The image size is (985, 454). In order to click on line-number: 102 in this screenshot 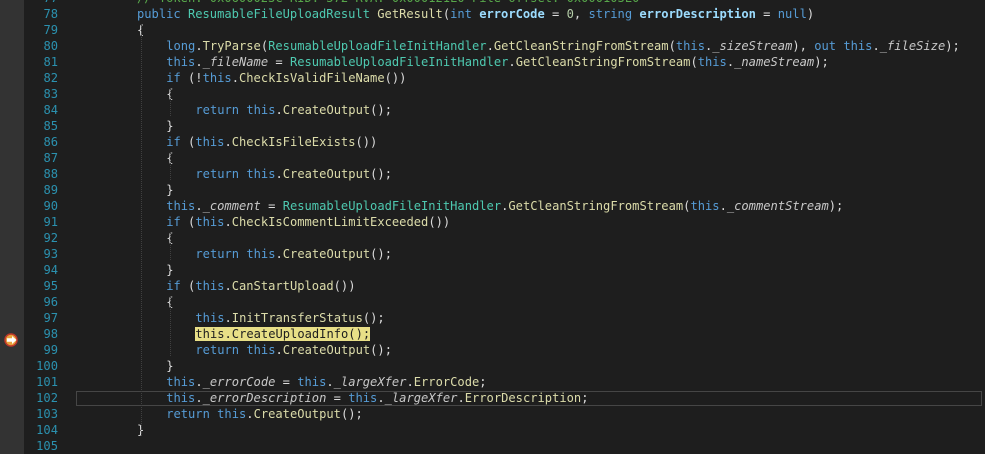, I will do `click(47, 398)`.